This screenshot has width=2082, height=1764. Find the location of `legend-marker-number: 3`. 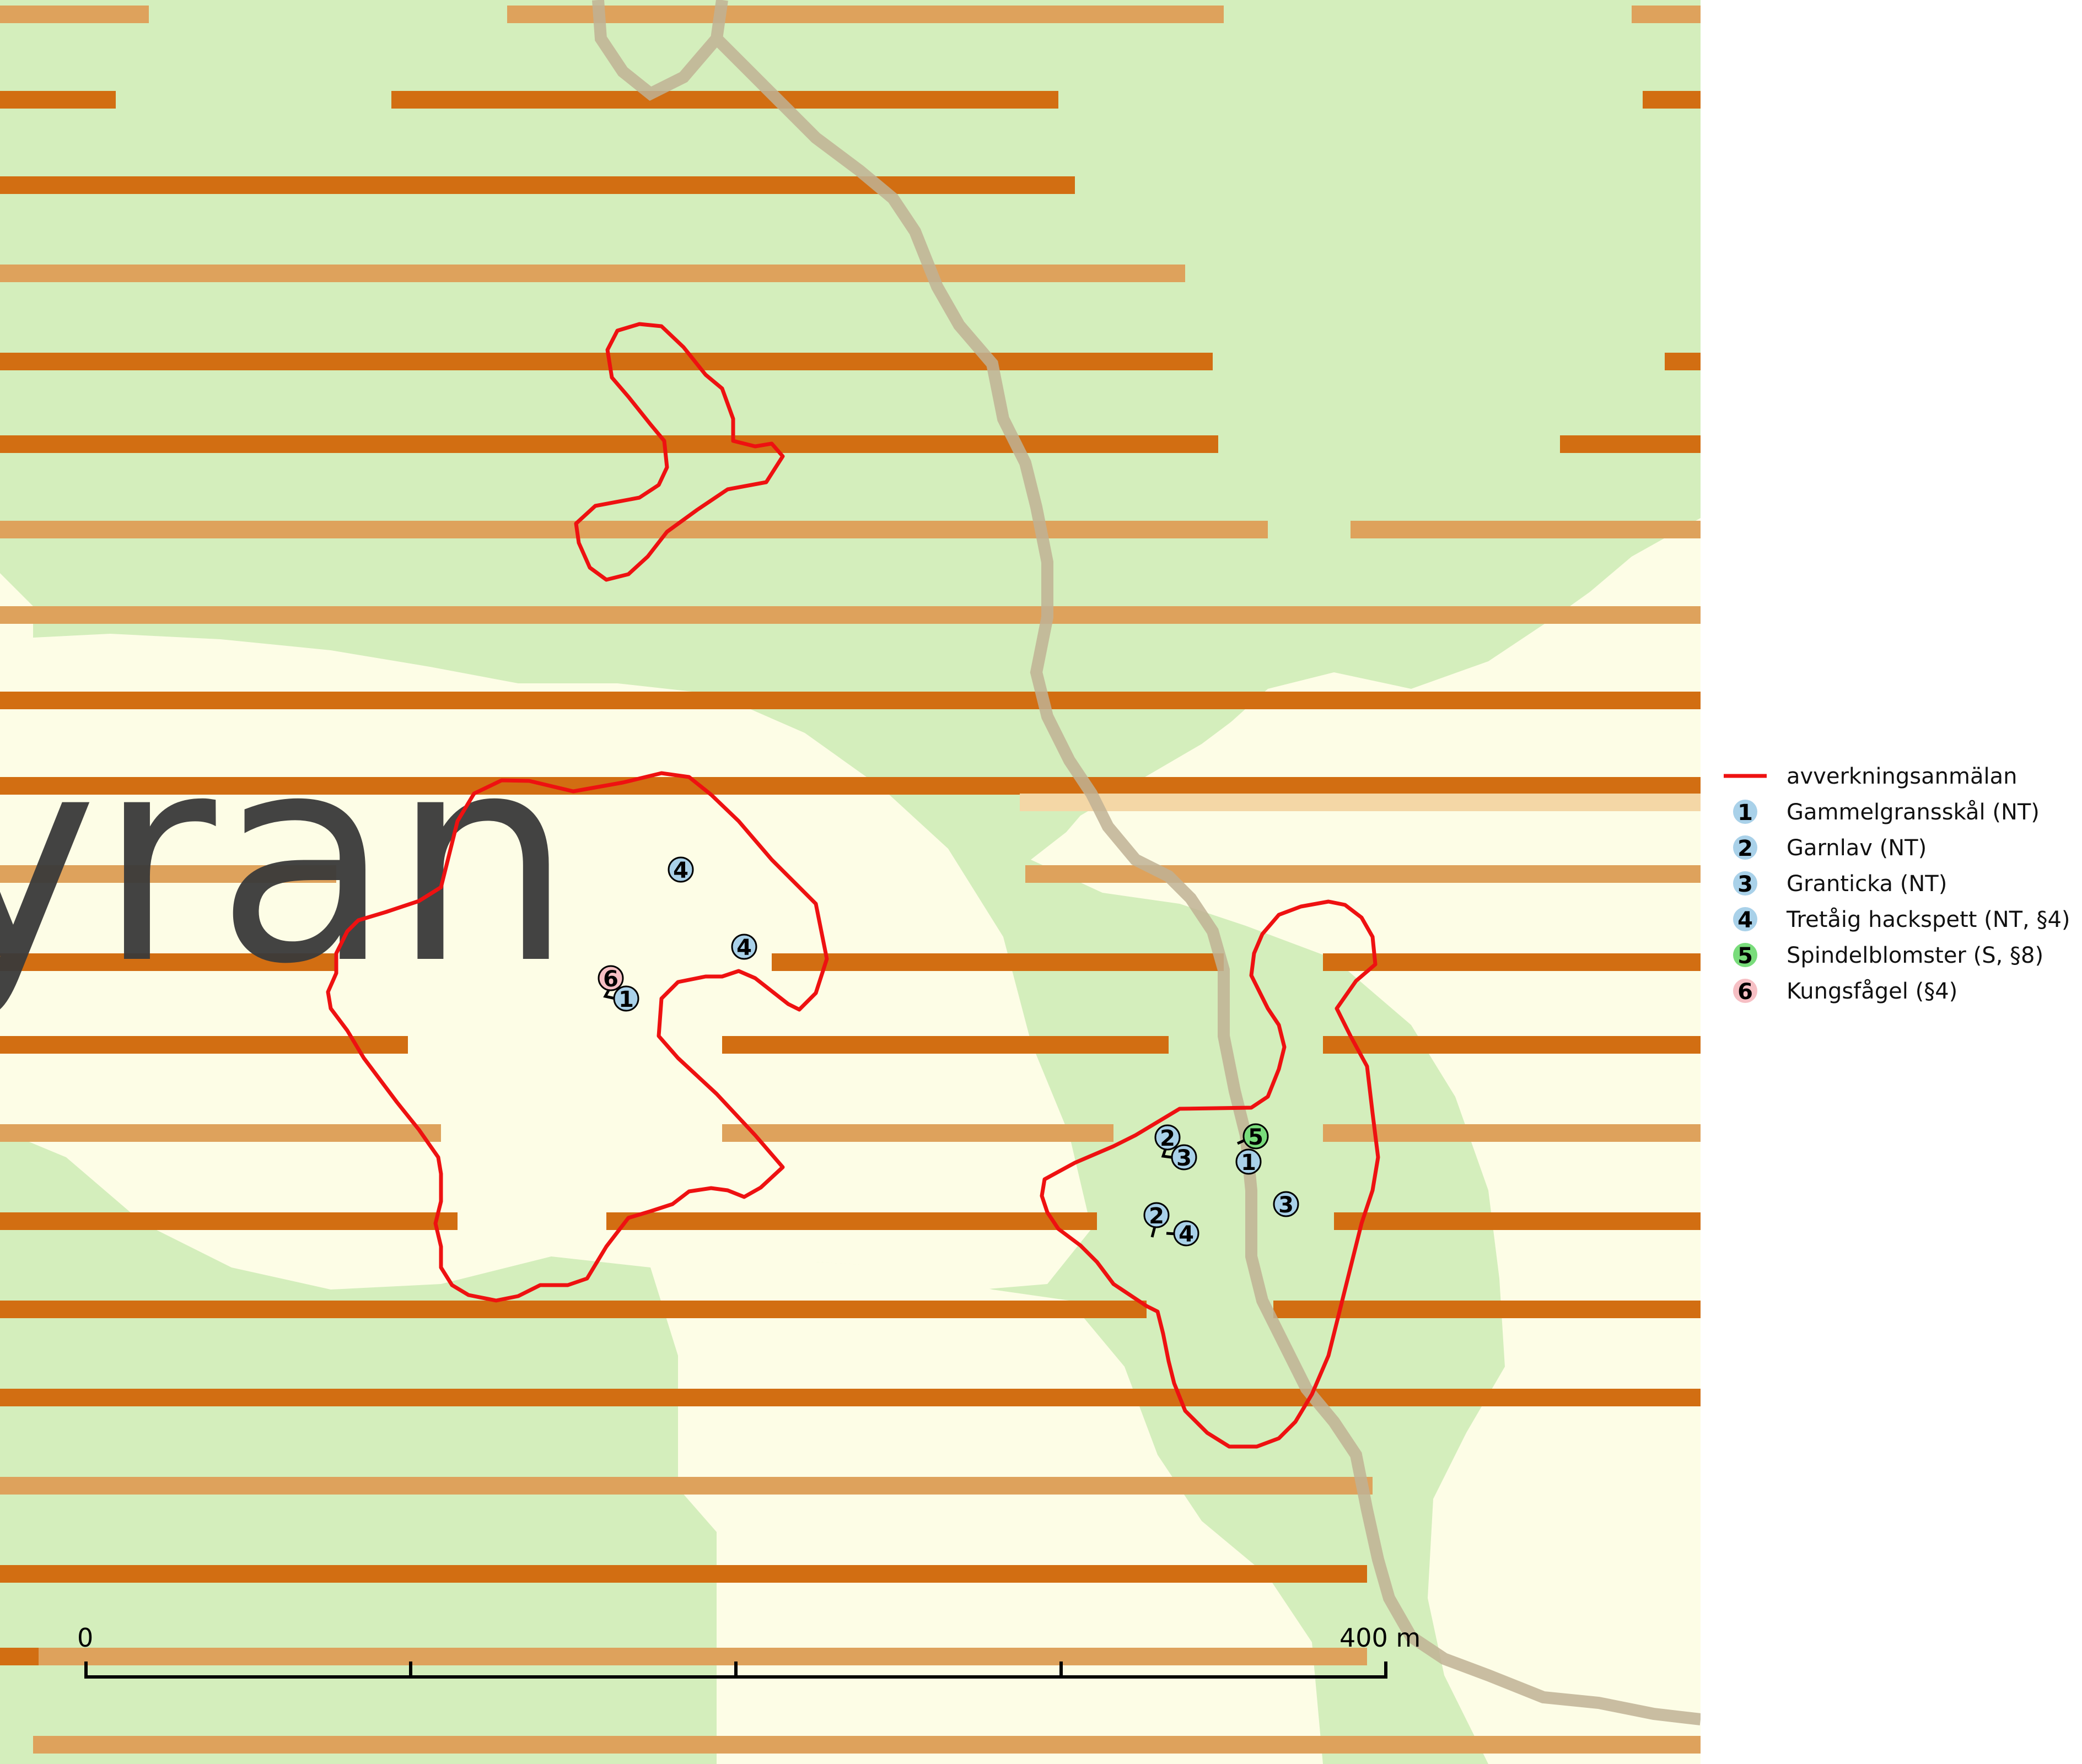

legend-marker-number: 3 is located at coordinates (1745, 884).